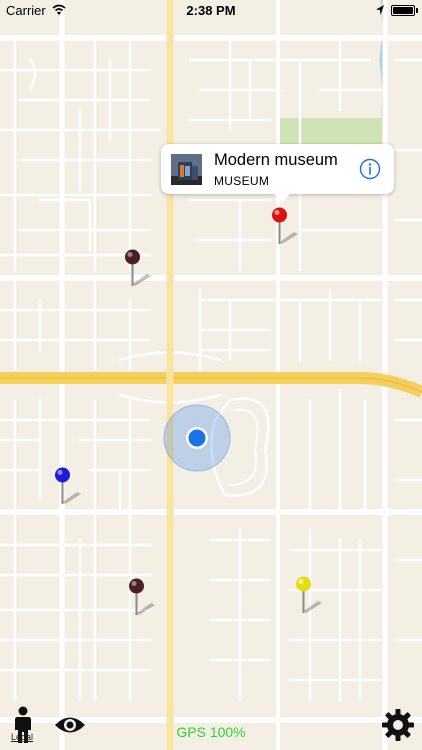 This screenshot has height=750, width=422. Describe the element at coordinates (417, 10) in the screenshot. I see `battery-tip` at that location.